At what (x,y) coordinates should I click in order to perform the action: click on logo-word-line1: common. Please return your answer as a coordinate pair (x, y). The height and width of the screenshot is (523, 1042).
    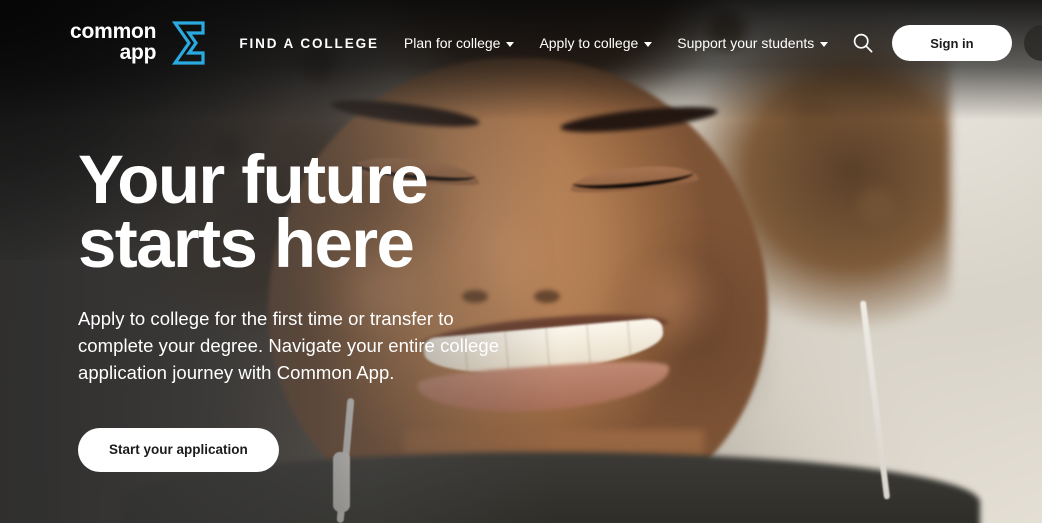
    Looking at the image, I should click on (113, 32).